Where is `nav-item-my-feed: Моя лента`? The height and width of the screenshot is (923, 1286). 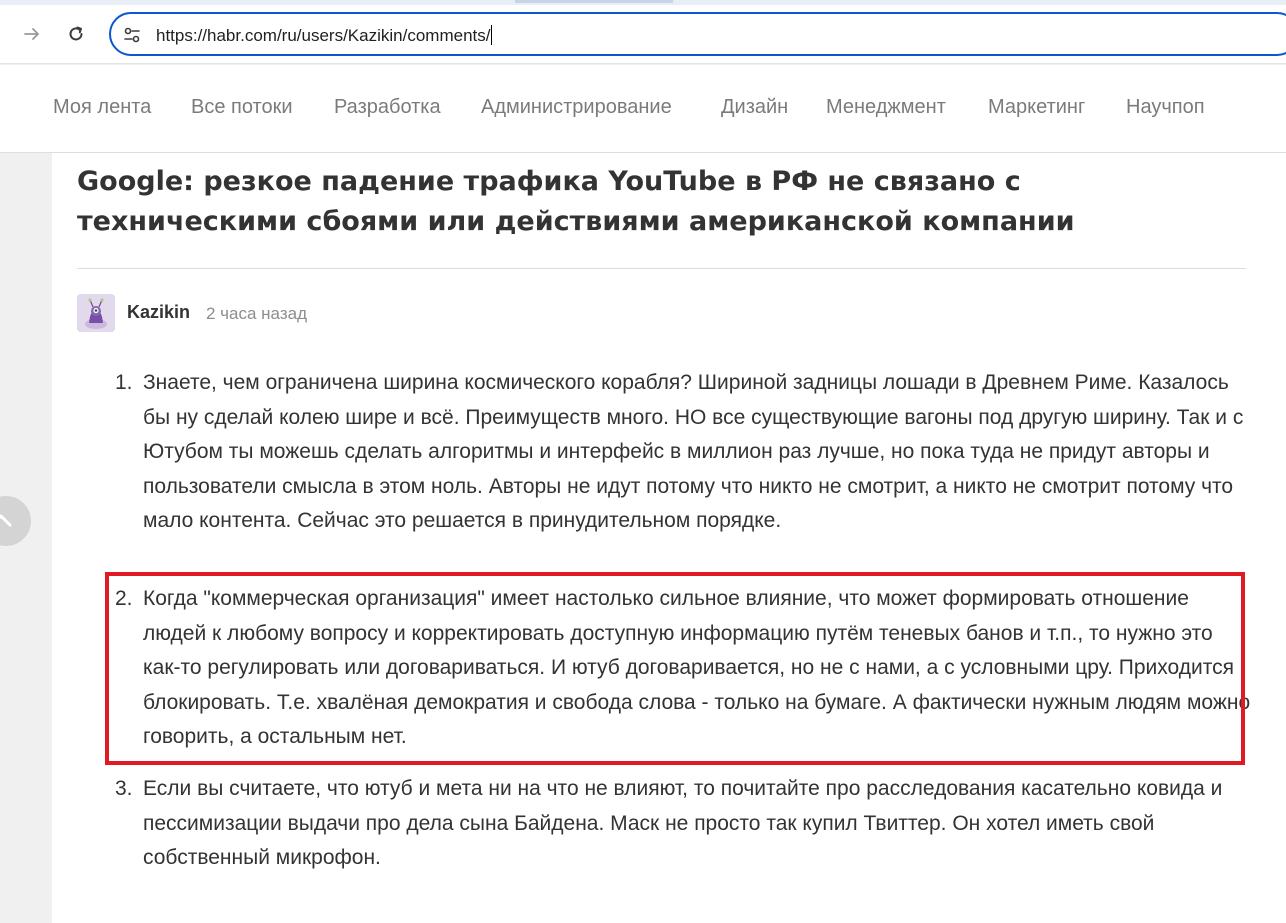 nav-item-my-feed: Моя лента is located at coordinates (102, 107).